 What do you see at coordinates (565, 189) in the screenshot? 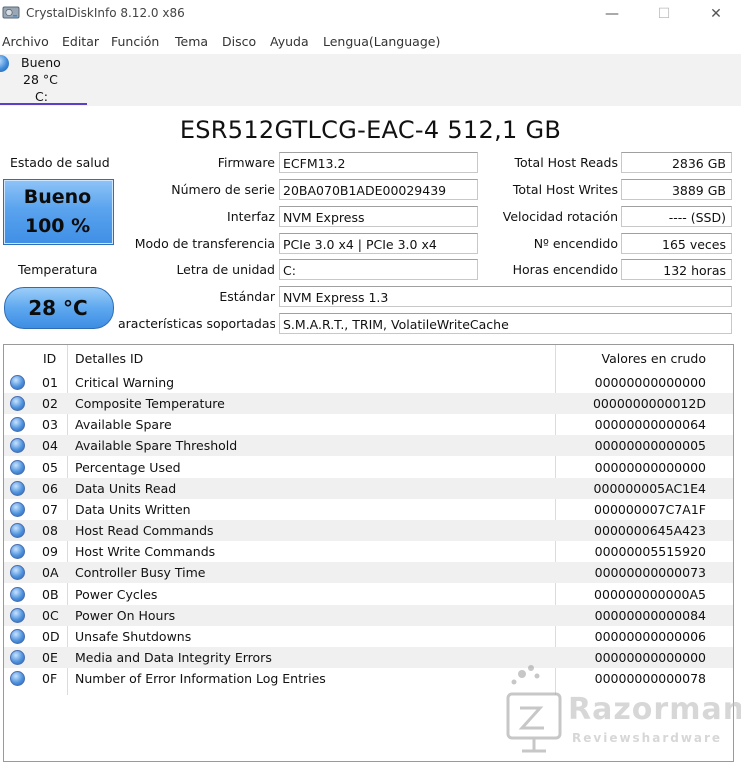
I see `host-writes-label: Total Host Writes` at bounding box center [565, 189].